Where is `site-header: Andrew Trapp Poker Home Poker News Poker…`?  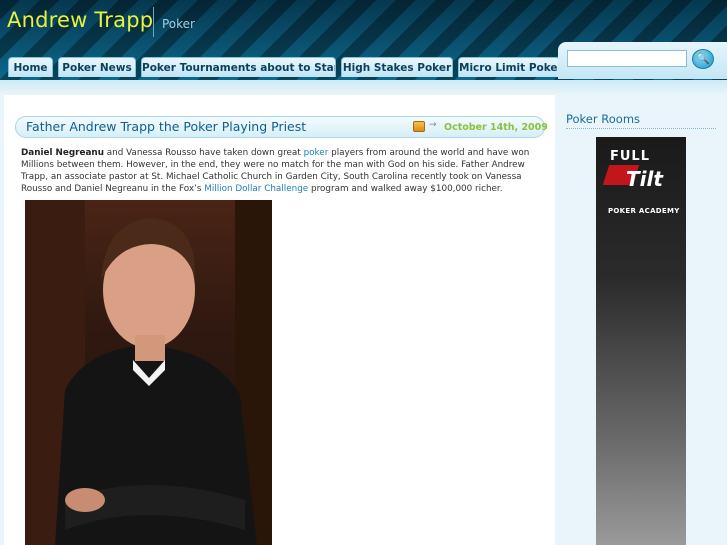 site-header: Andrew Trapp Poker Home Poker News Poker… is located at coordinates (363, 40).